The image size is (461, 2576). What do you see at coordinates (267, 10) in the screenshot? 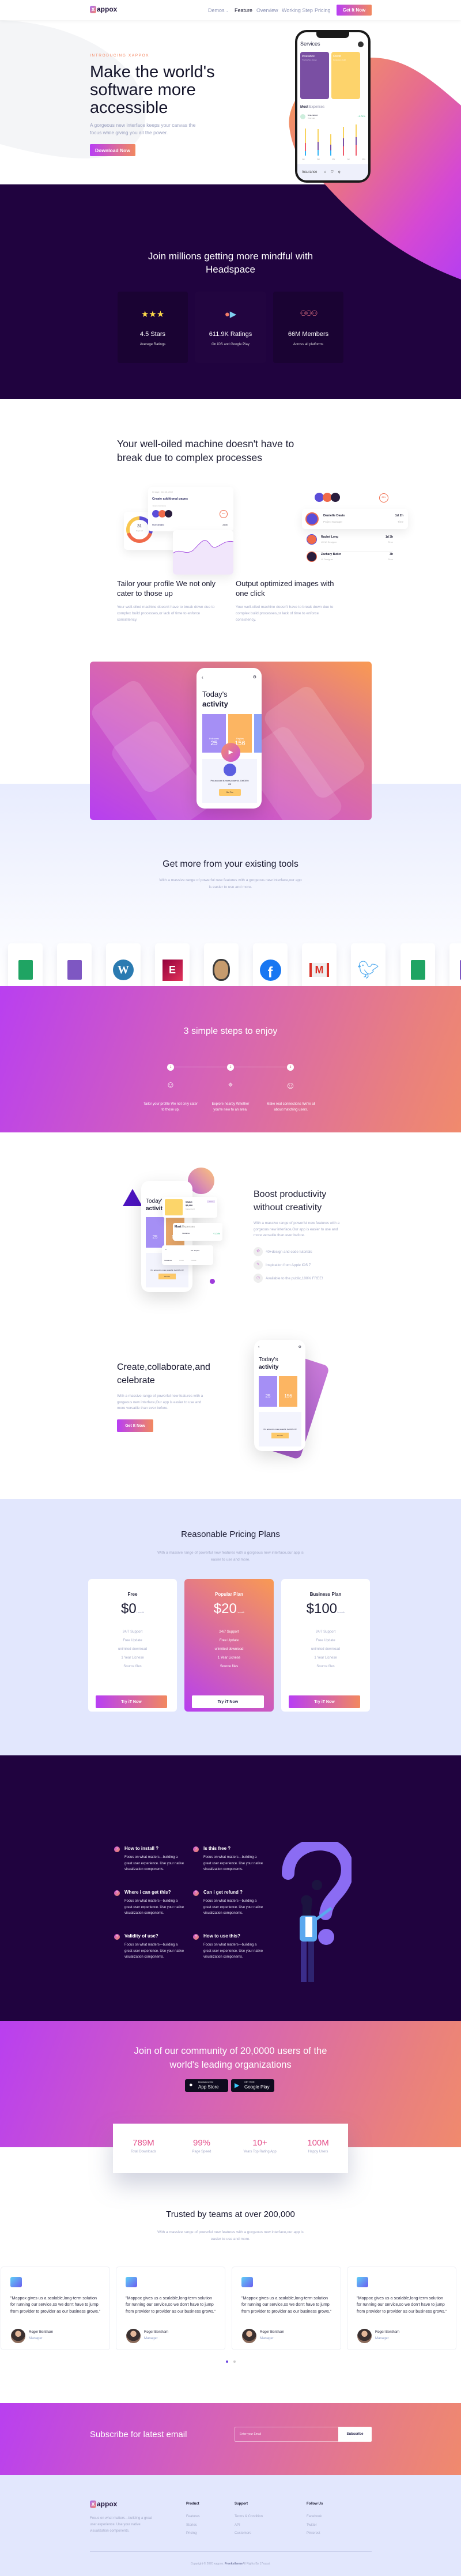
I see `nav-overview: Overview` at bounding box center [267, 10].